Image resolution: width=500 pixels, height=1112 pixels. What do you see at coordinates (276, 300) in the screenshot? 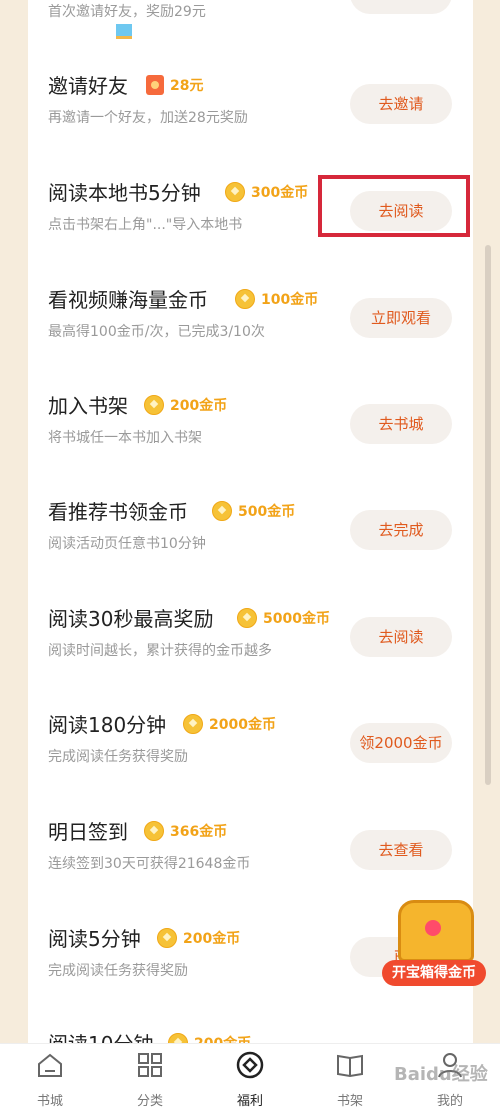
I see `task-reward: 100金币` at bounding box center [276, 300].